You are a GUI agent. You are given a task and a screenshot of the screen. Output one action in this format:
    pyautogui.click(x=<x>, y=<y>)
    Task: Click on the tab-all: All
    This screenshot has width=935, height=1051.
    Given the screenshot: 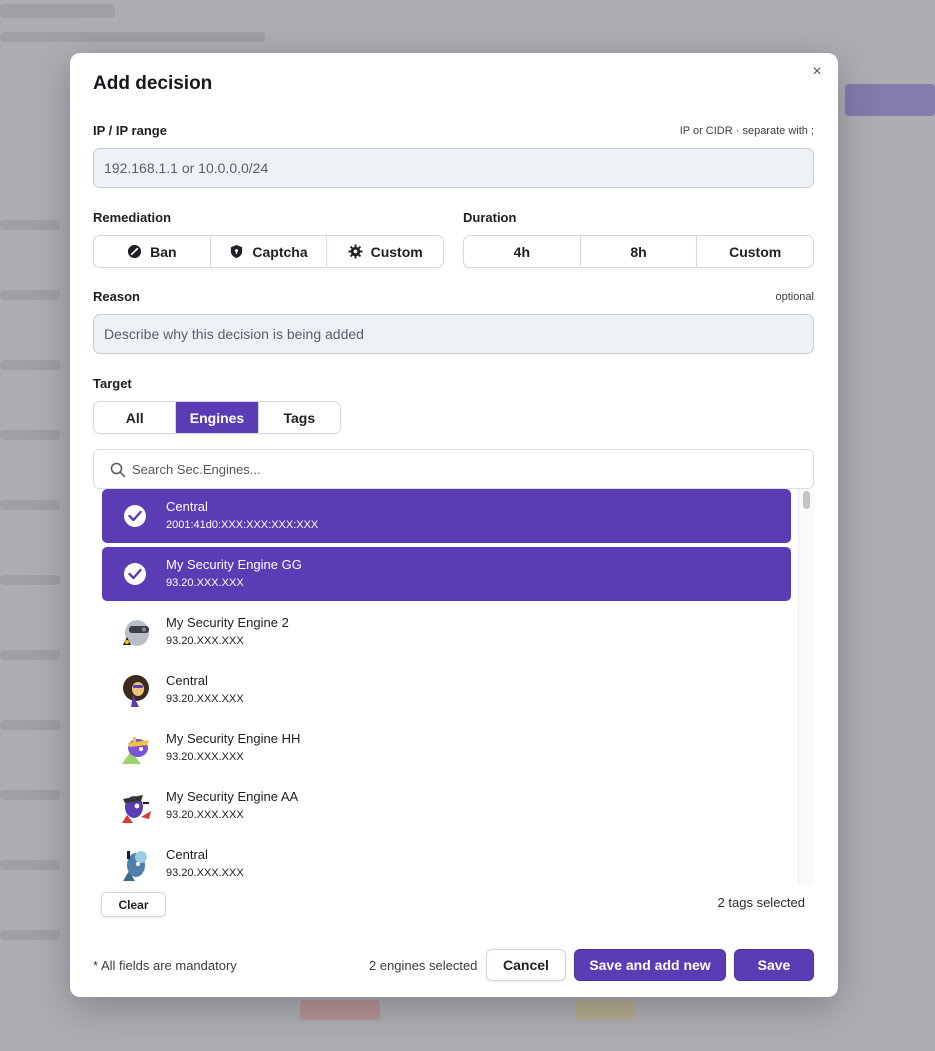 What is the action you would take?
    pyautogui.click(x=135, y=417)
    